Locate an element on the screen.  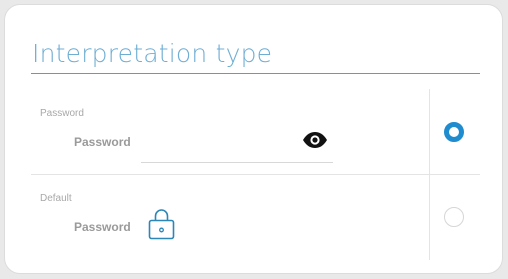
field-label-password: Password is located at coordinates (102, 142).